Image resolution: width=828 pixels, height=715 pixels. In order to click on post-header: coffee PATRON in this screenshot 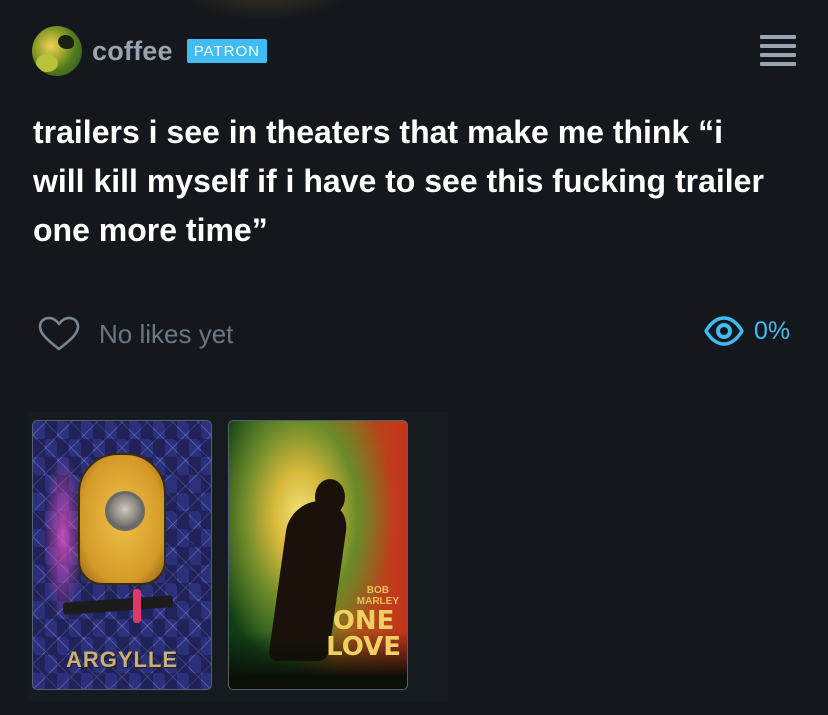, I will do `click(150, 51)`.